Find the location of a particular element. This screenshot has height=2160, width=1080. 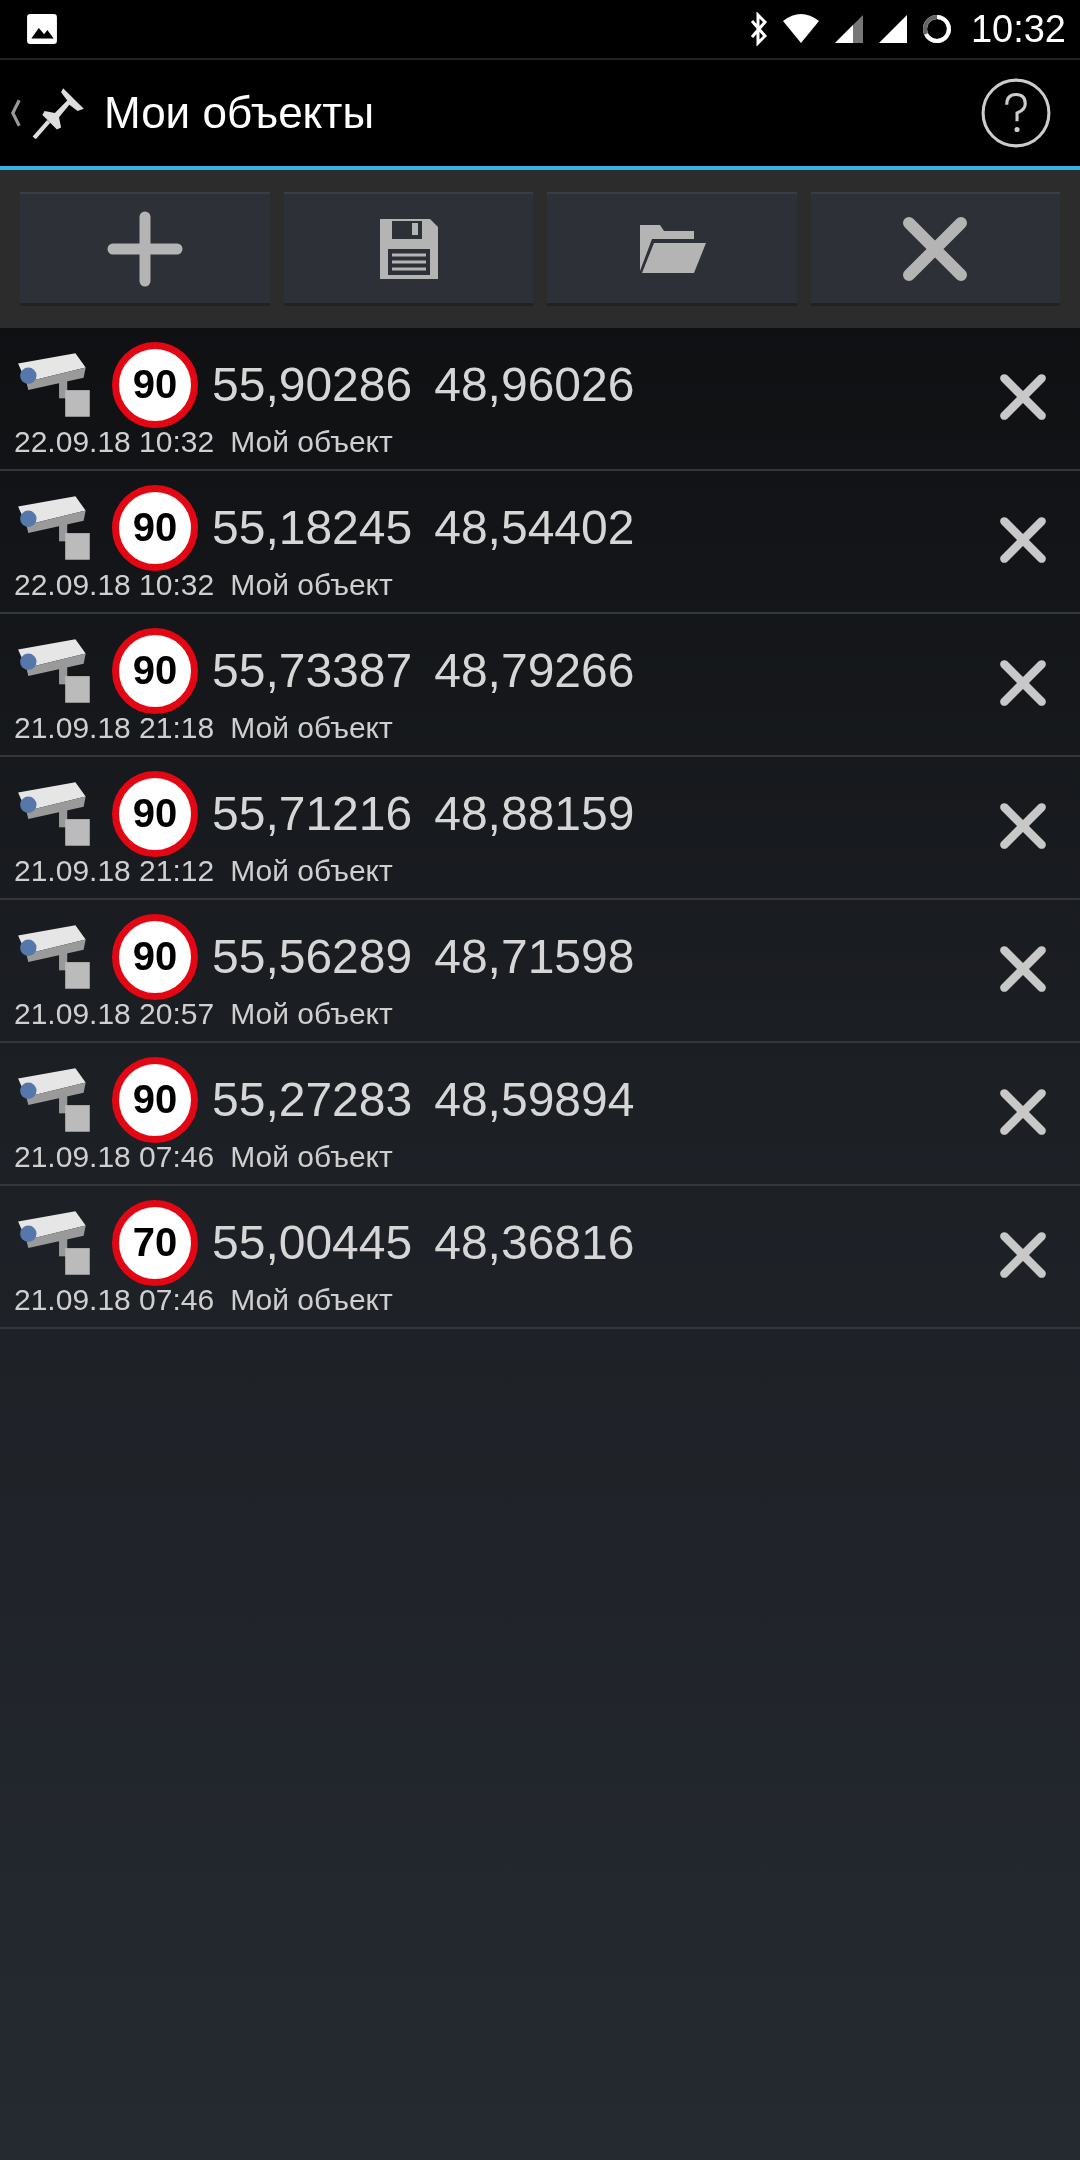

object-row: 90 55,27283 48,59894 21.09.18 07:46 Мой объект is located at coordinates (540, 1114).